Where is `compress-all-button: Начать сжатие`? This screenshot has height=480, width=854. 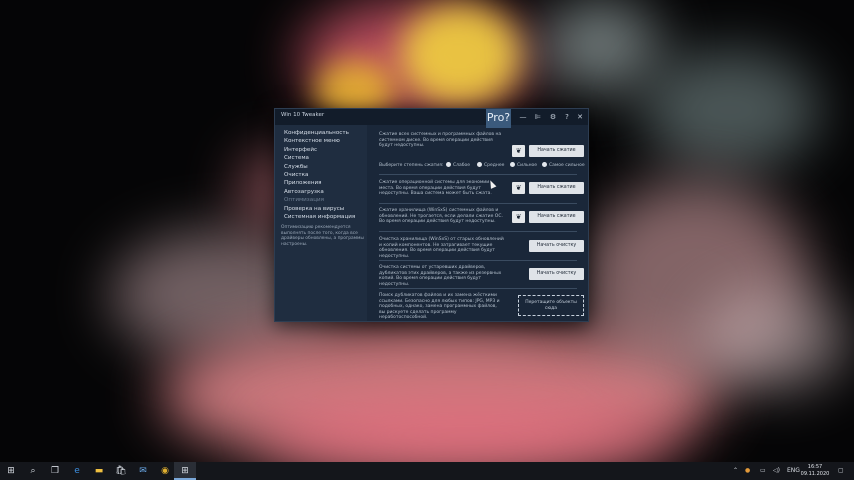
compress-all-button: Начать сжатие is located at coordinates (556, 151).